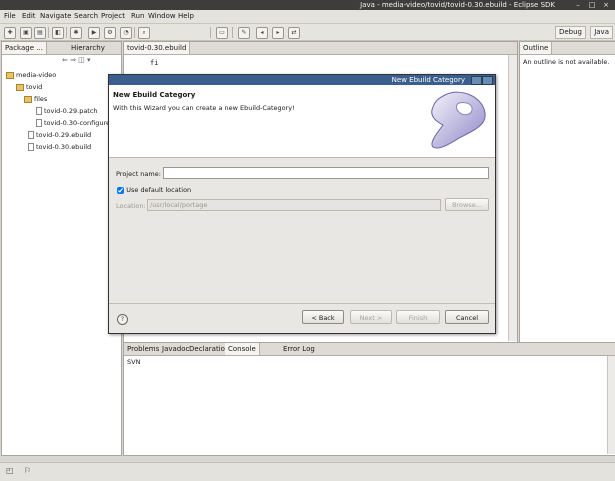 This screenshot has height=481, width=615. I want to click on new-java-class-icon: ◔, so click(126, 33).